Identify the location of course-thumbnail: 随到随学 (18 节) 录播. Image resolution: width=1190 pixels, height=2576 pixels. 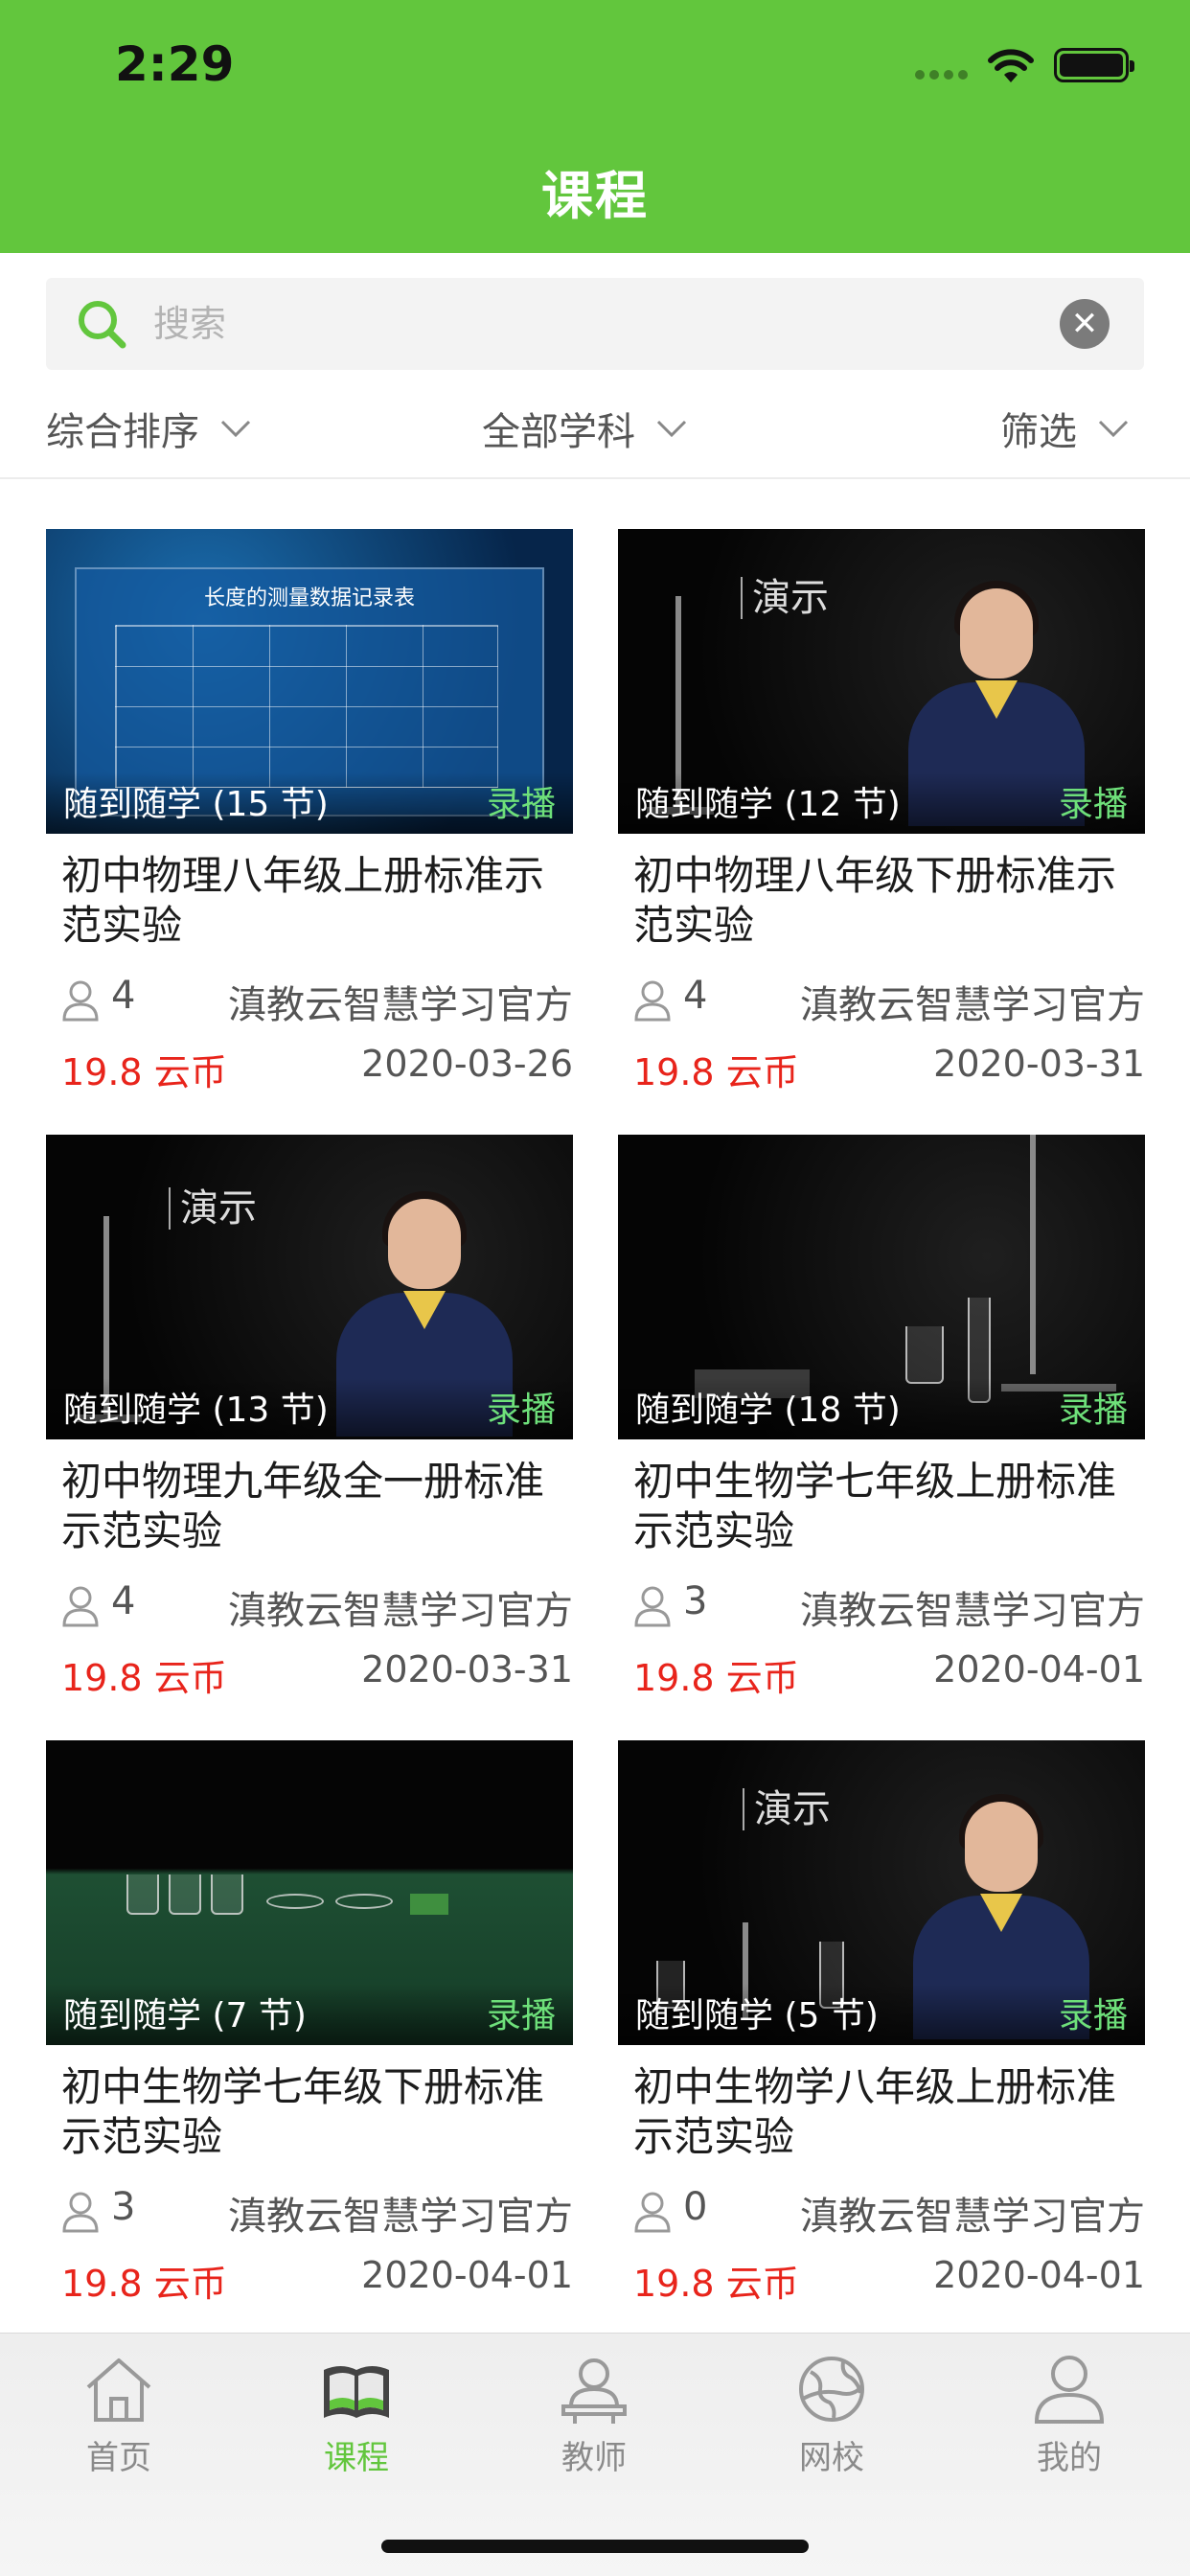
(882, 1287).